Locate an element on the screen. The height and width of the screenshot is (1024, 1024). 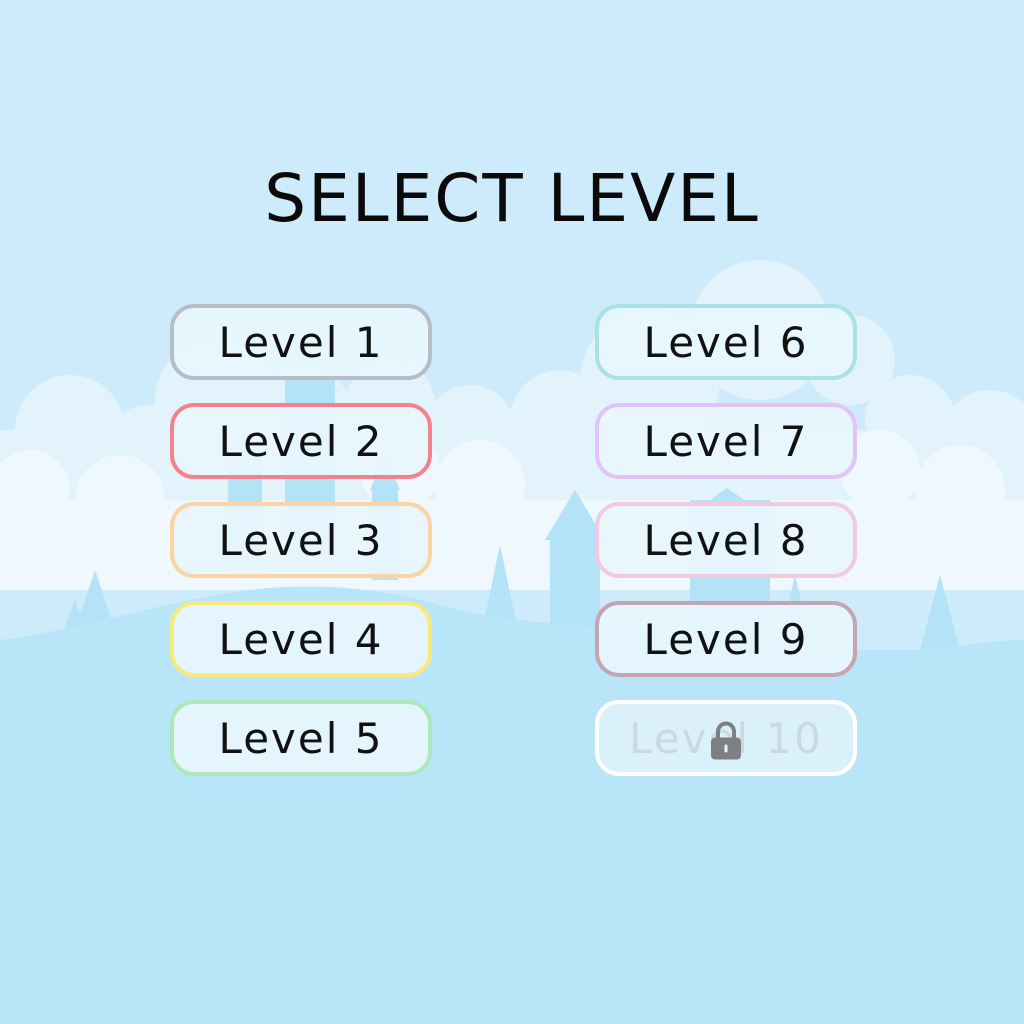
level-label: Level 7 is located at coordinates (726, 441).